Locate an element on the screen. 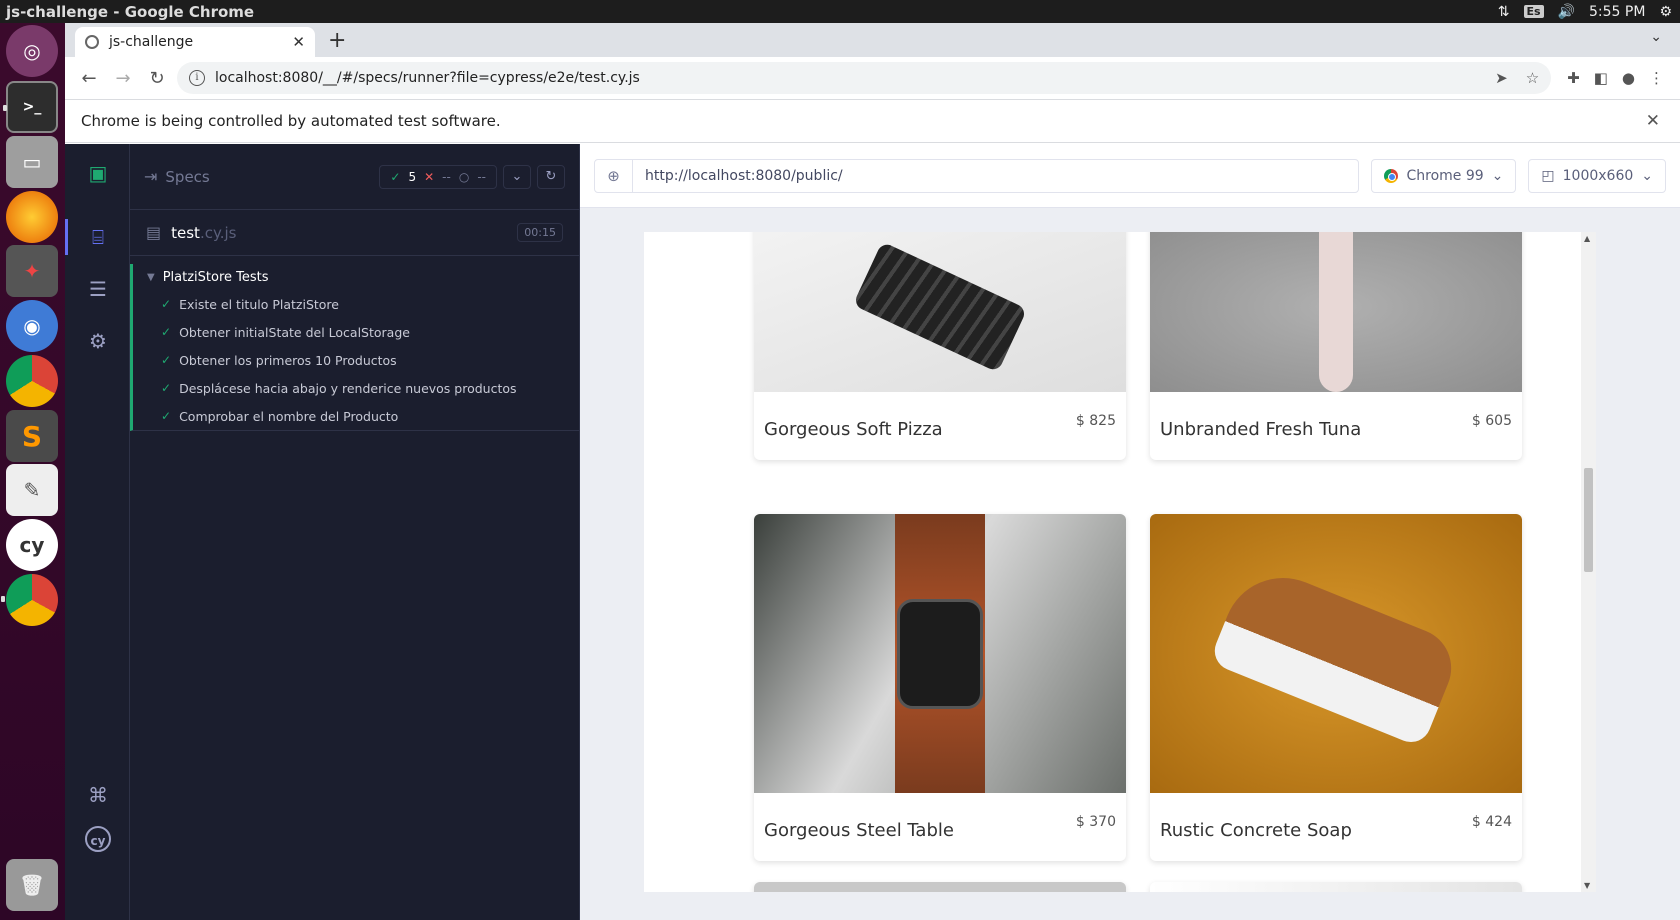 Image resolution: width=1680 pixels, height=920 pixels. project-icon: ▣ is located at coordinates (98, 173).